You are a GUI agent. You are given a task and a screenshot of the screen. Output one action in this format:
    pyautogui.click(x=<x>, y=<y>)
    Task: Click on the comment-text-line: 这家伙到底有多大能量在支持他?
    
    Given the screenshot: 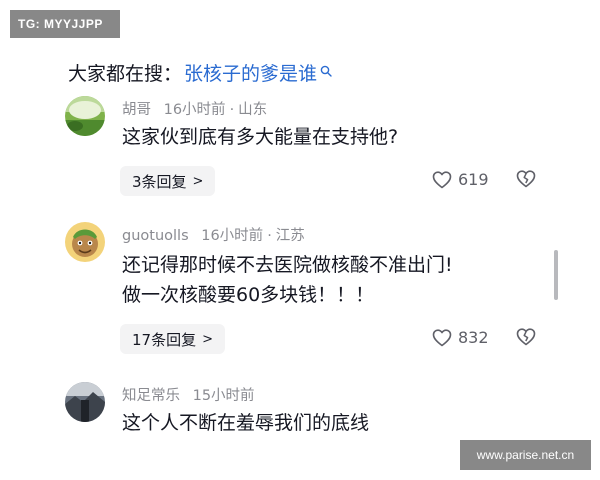 What is the action you would take?
    pyautogui.click(x=260, y=137)
    